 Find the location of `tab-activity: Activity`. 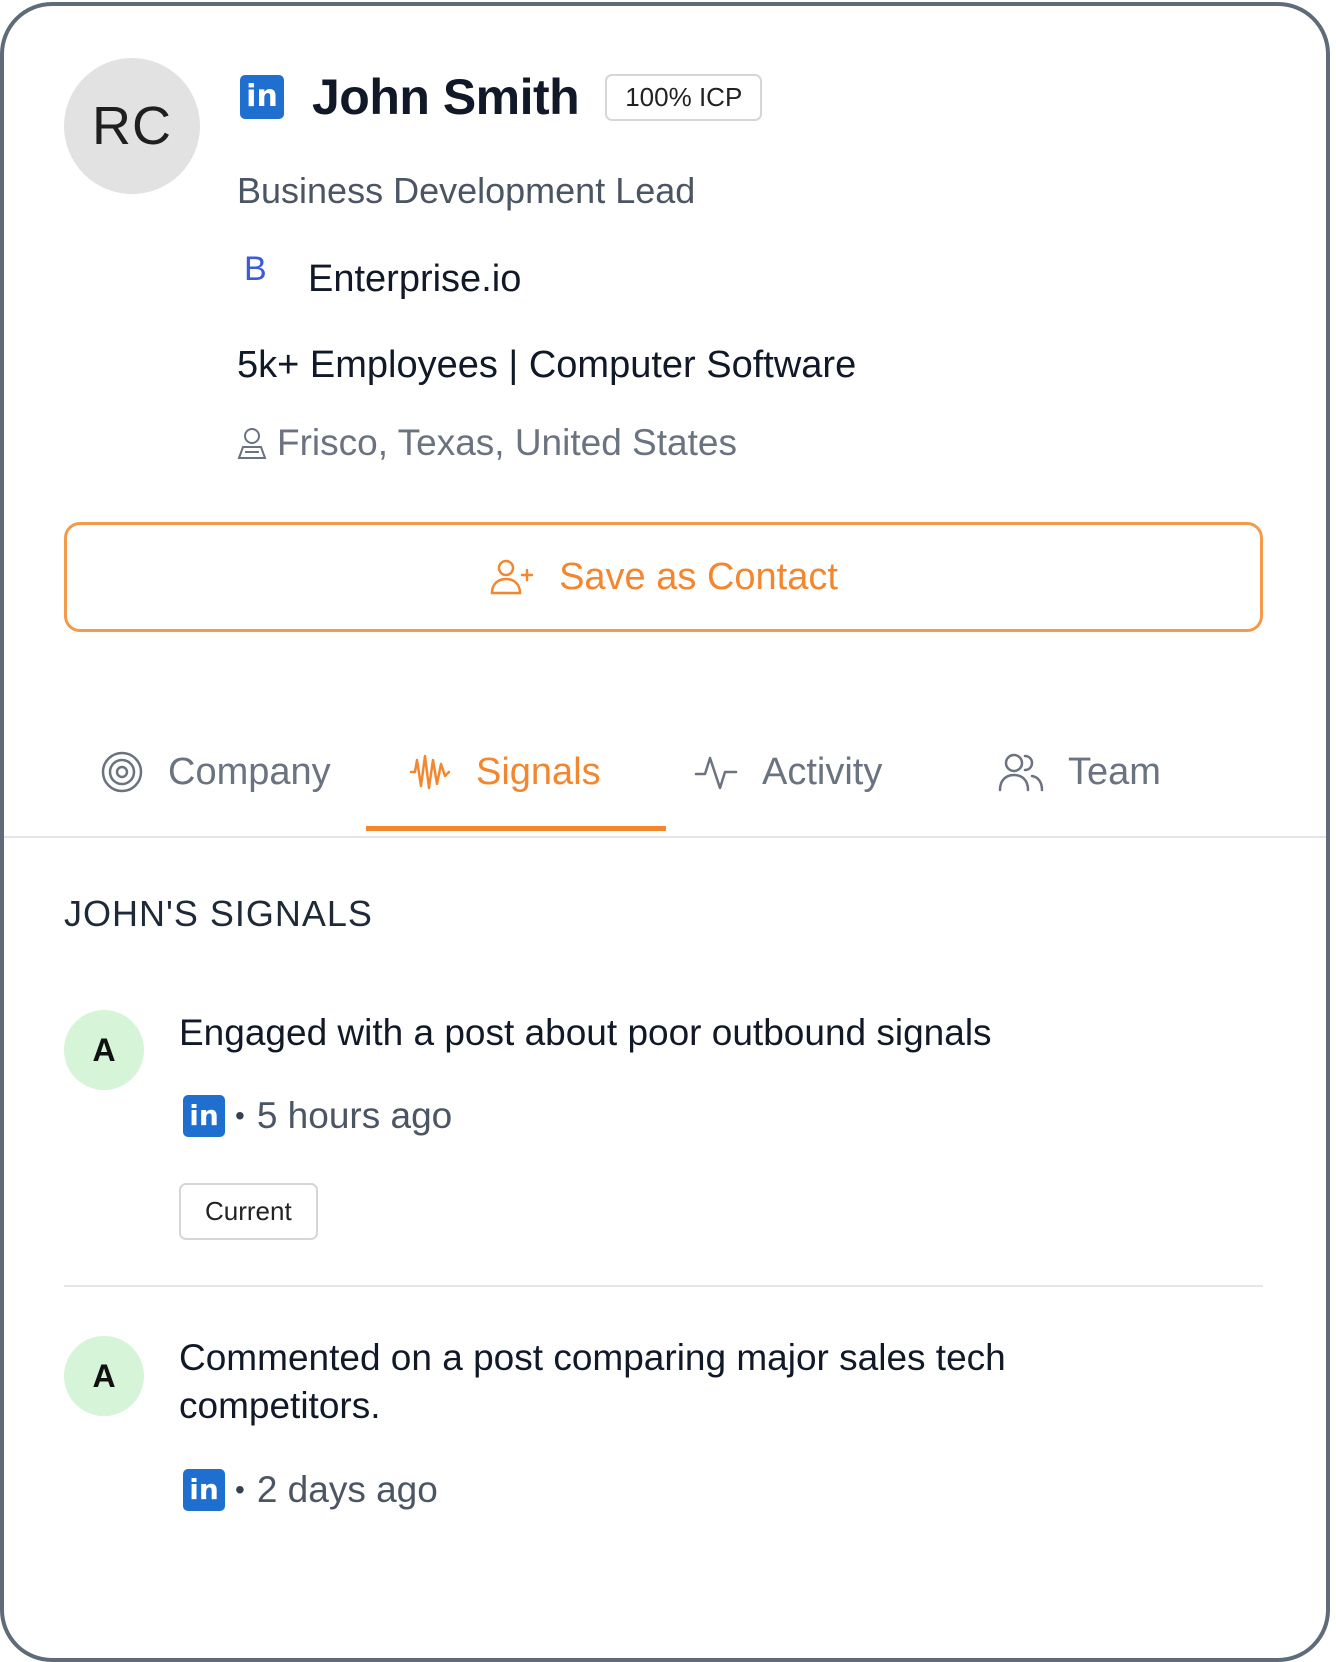

tab-activity: Activity is located at coordinates (788, 772).